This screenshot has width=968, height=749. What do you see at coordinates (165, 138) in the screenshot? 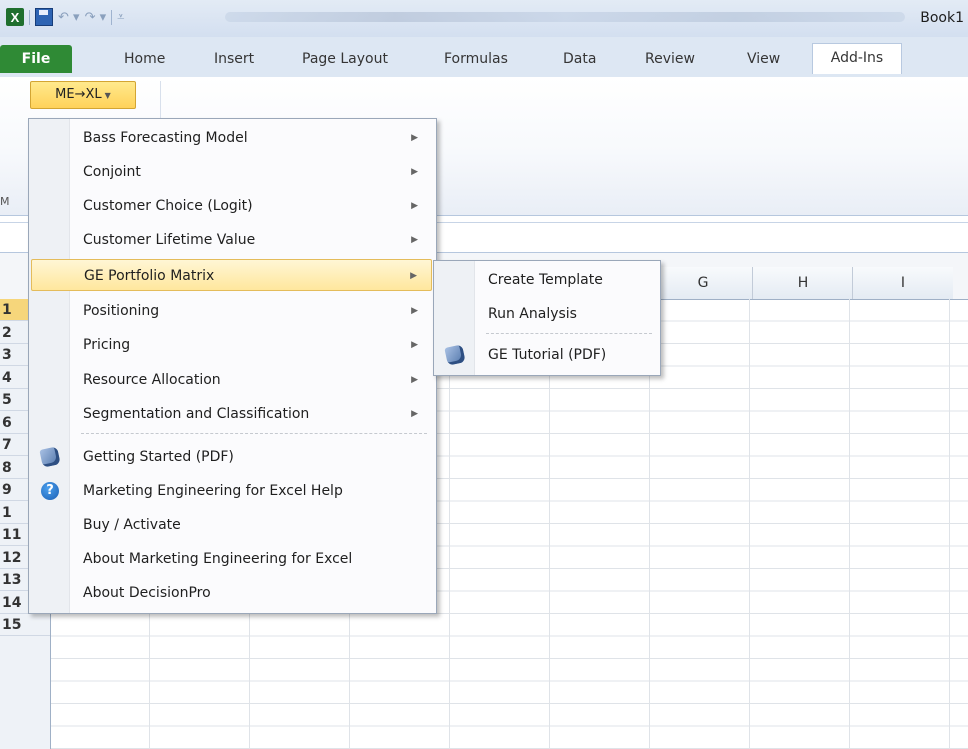
I see `menu-item-label: Bass Forecasting Model` at bounding box center [165, 138].